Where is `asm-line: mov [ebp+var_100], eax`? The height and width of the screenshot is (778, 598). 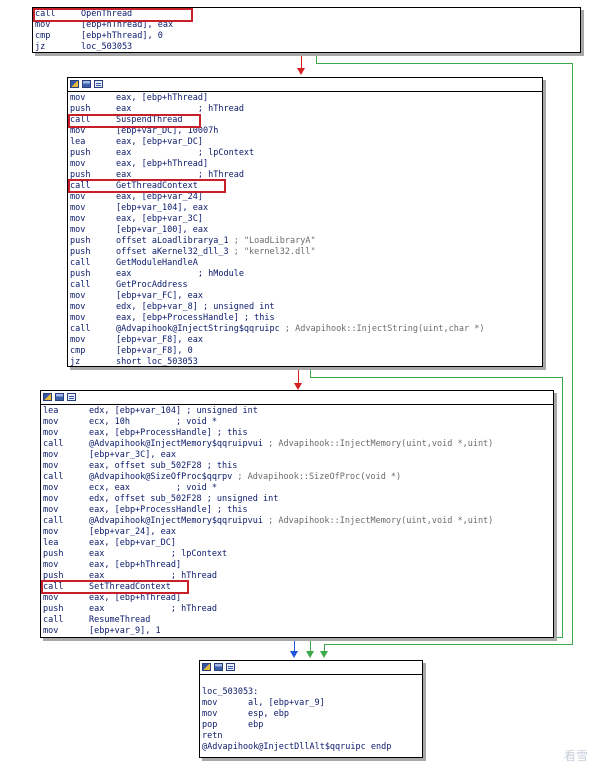 asm-line: mov [ebp+var_100], eax is located at coordinates (306, 230).